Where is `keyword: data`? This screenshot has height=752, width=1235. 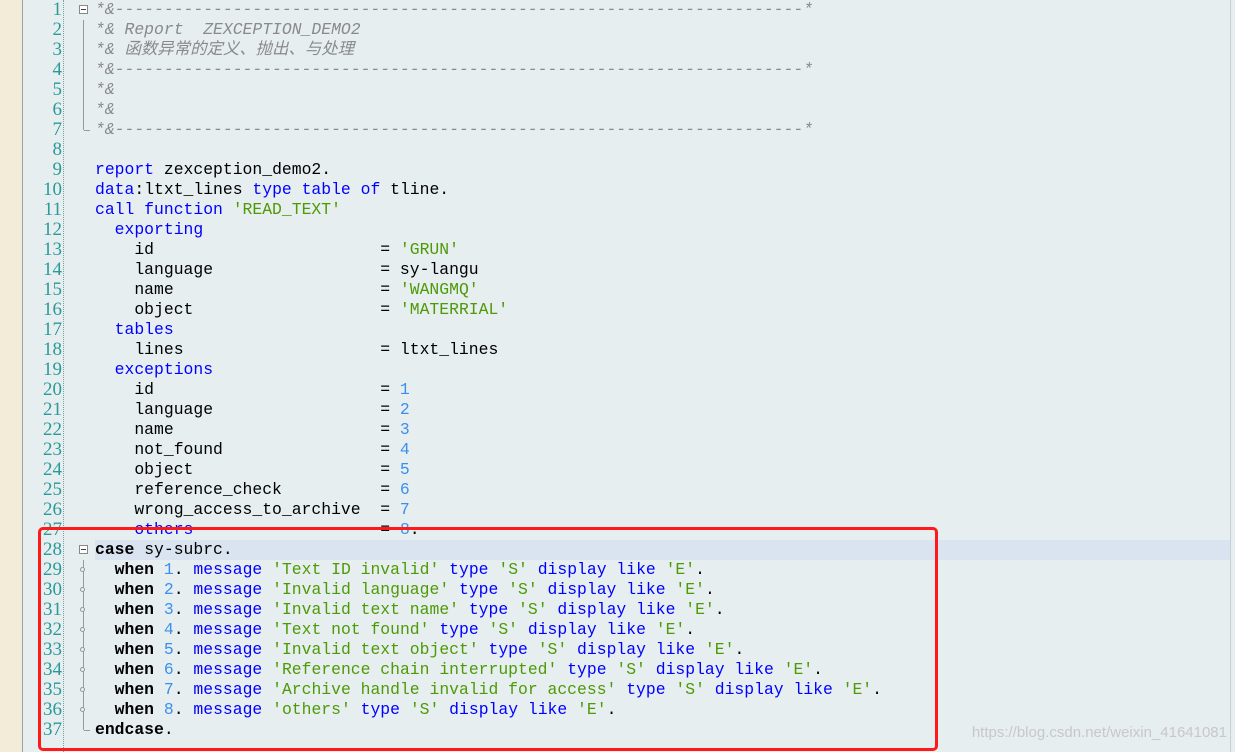 keyword: data is located at coordinates (115, 189).